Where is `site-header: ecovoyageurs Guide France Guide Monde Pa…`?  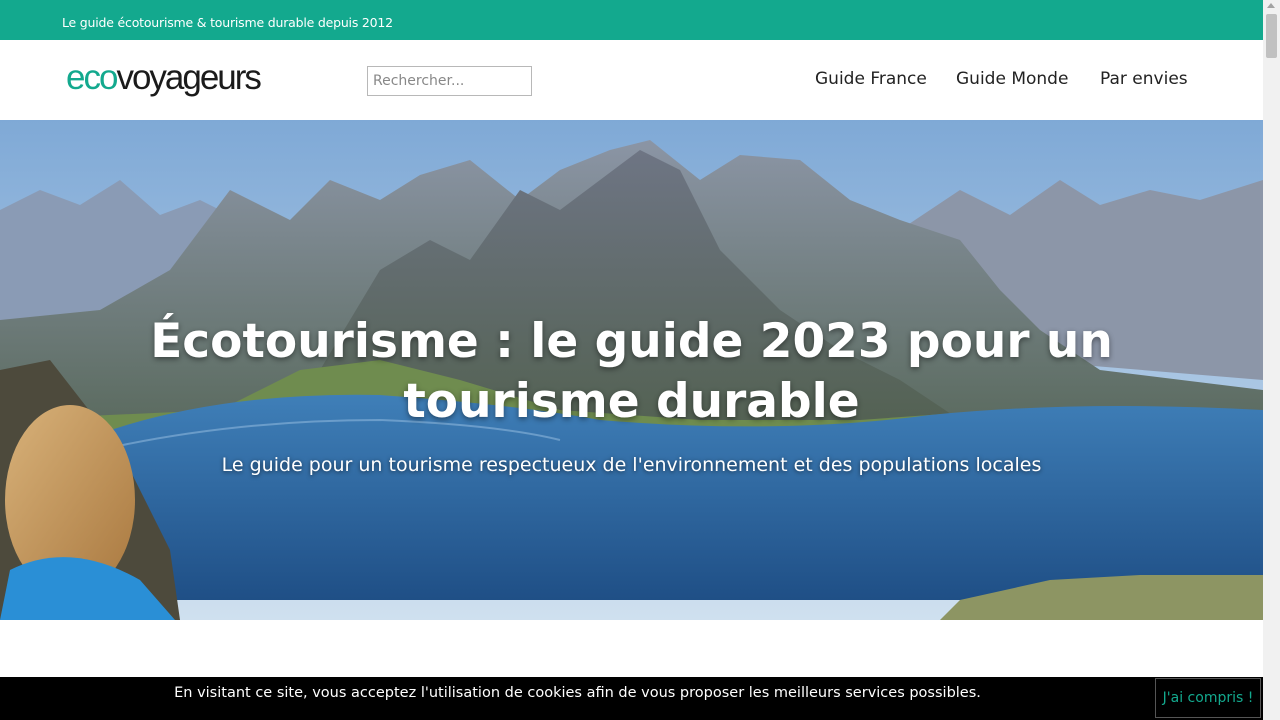 site-header: ecovoyageurs Guide France Guide Monde Pa… is located at coordinates (631, 80).